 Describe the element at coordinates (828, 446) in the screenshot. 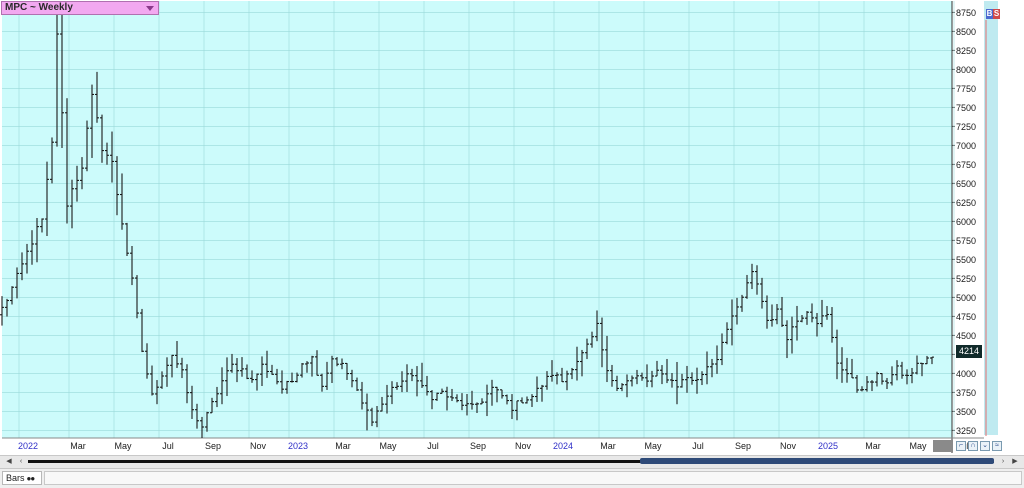

I see `x-tick-label: 2025` at that location.